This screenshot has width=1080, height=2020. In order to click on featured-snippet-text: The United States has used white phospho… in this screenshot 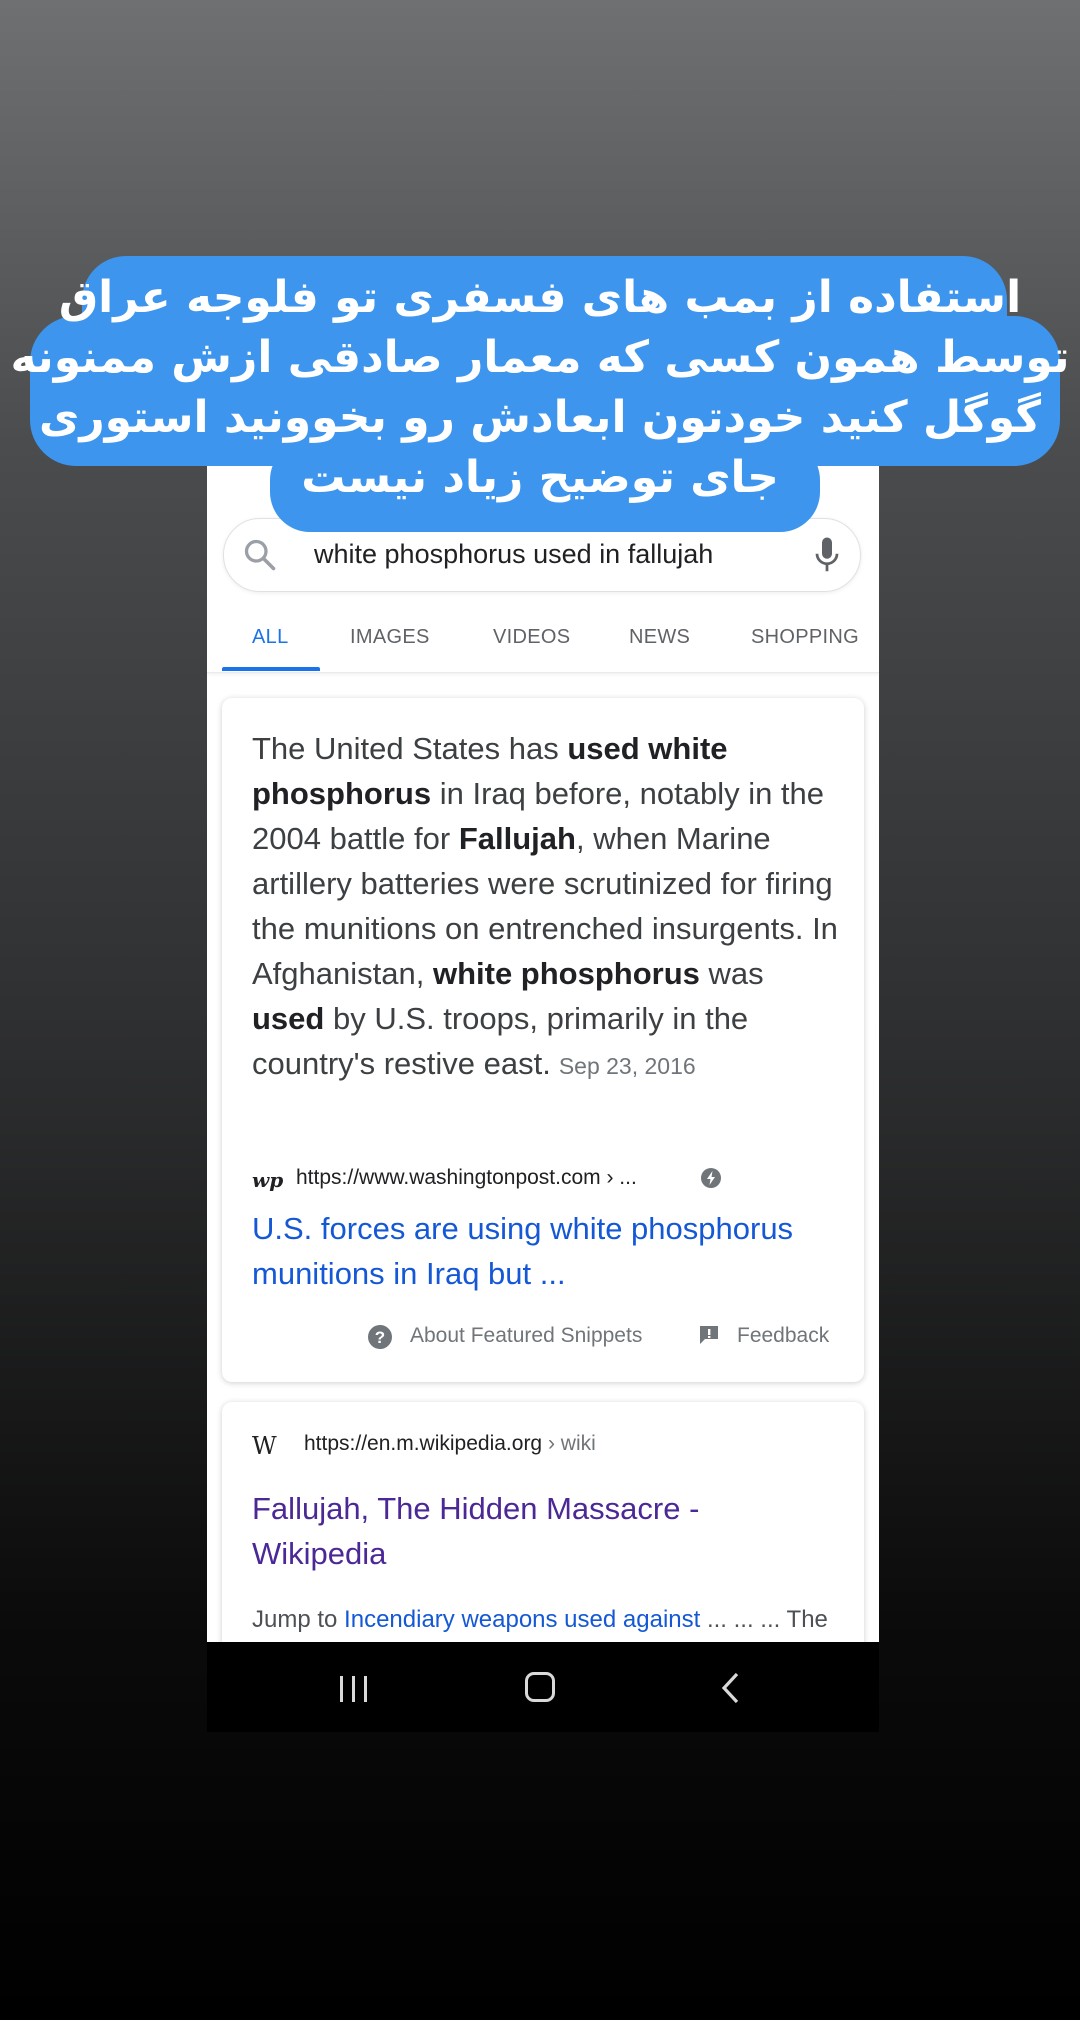, I will do `click(547, 907)`.